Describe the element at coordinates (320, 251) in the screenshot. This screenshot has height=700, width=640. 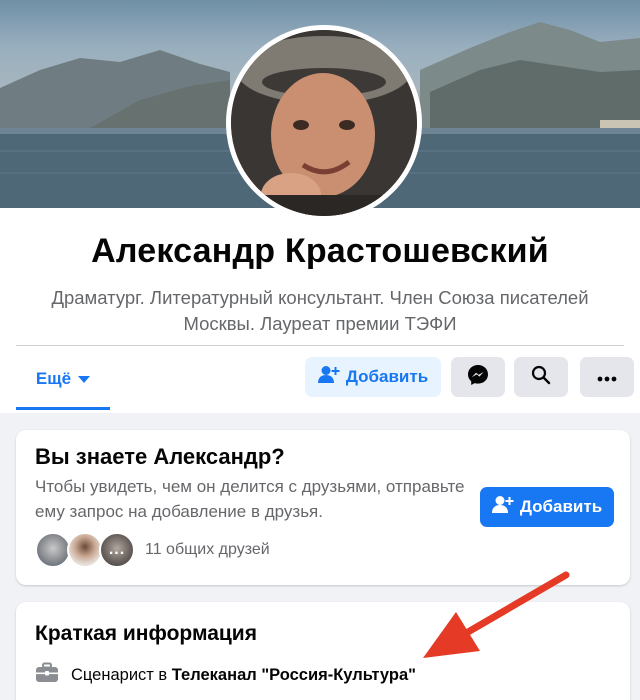
I see `profile-name: Александр Крастошевский` at that location.